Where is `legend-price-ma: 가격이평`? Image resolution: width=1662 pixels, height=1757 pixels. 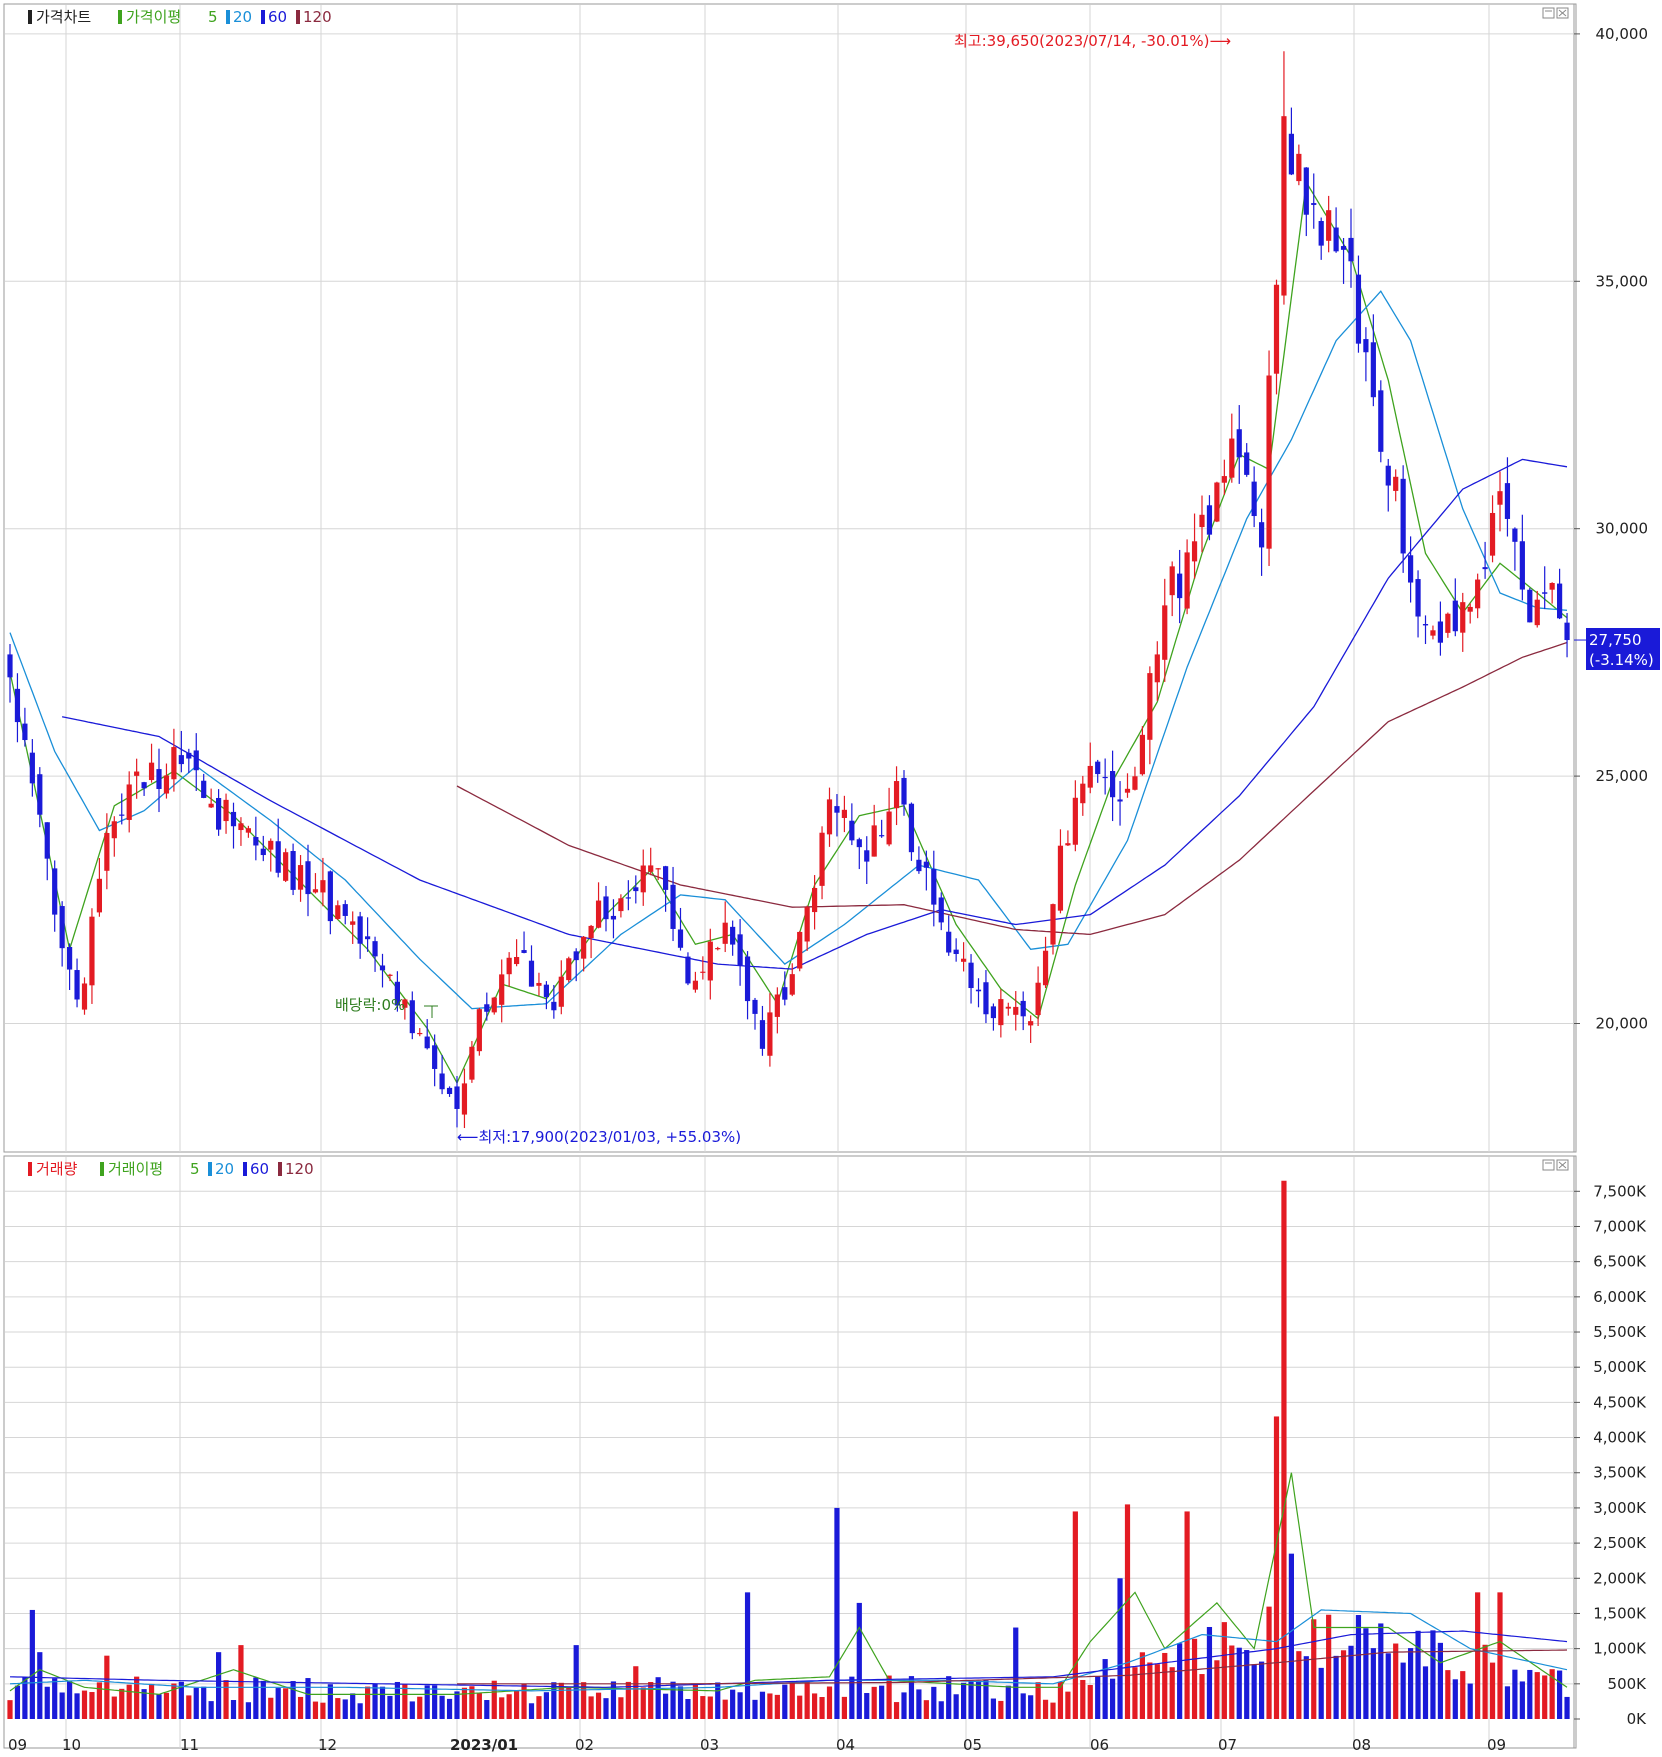
legend-price-ma: 가격이평 is located at coordinates (153, 17).